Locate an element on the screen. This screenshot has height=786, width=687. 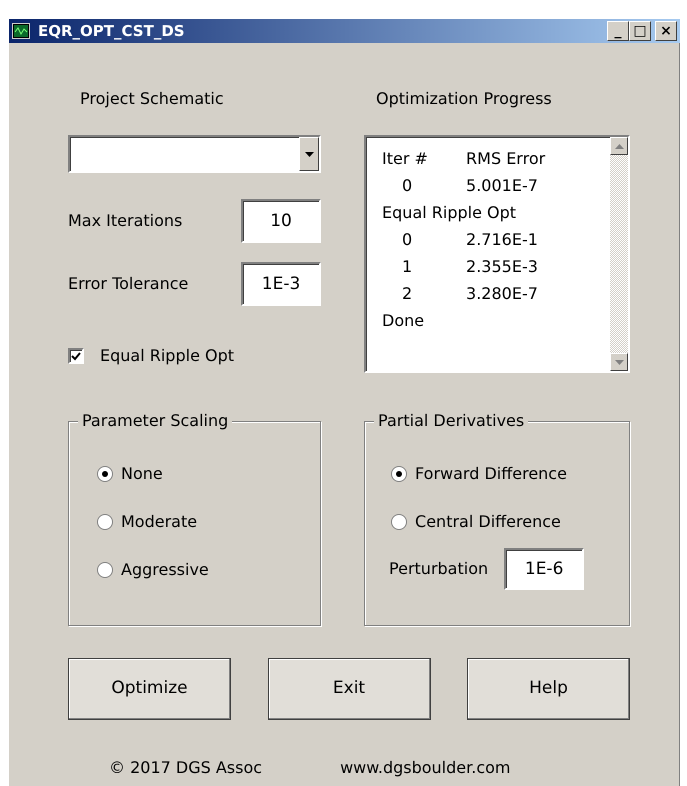
maximize-button: □ is located at coordinates (640, 31).